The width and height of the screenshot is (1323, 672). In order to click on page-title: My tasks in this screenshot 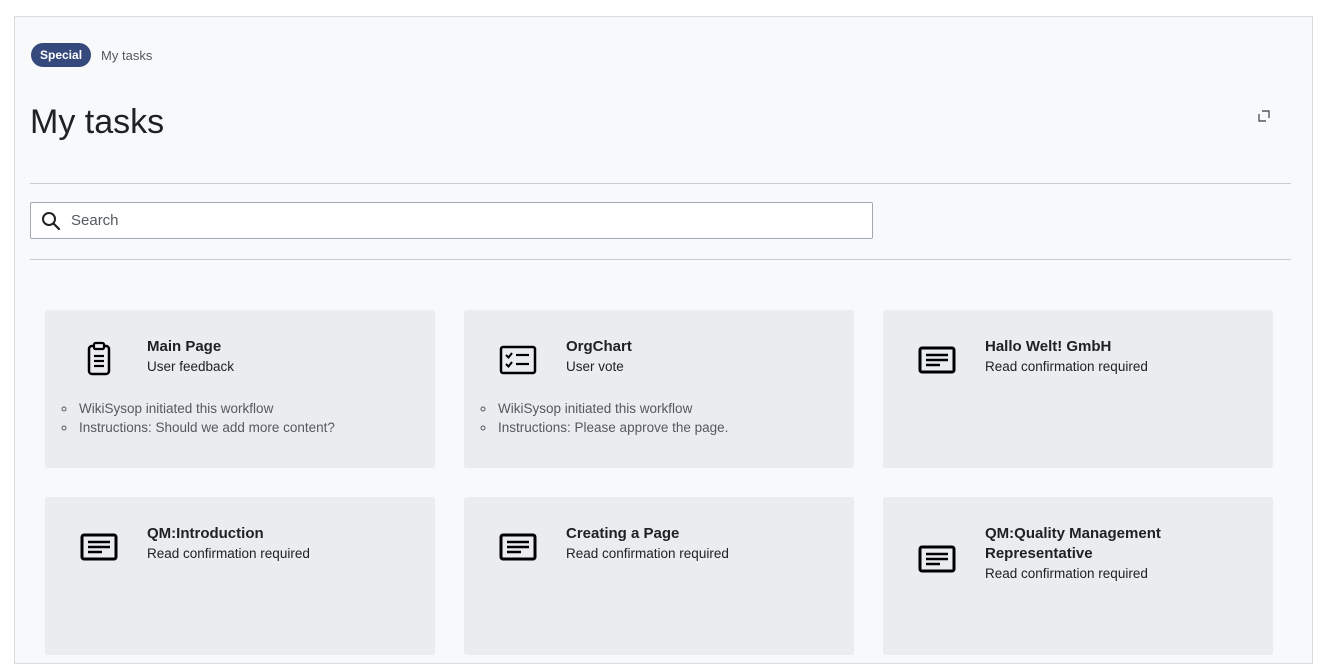, I will do `click(97, 122)`.